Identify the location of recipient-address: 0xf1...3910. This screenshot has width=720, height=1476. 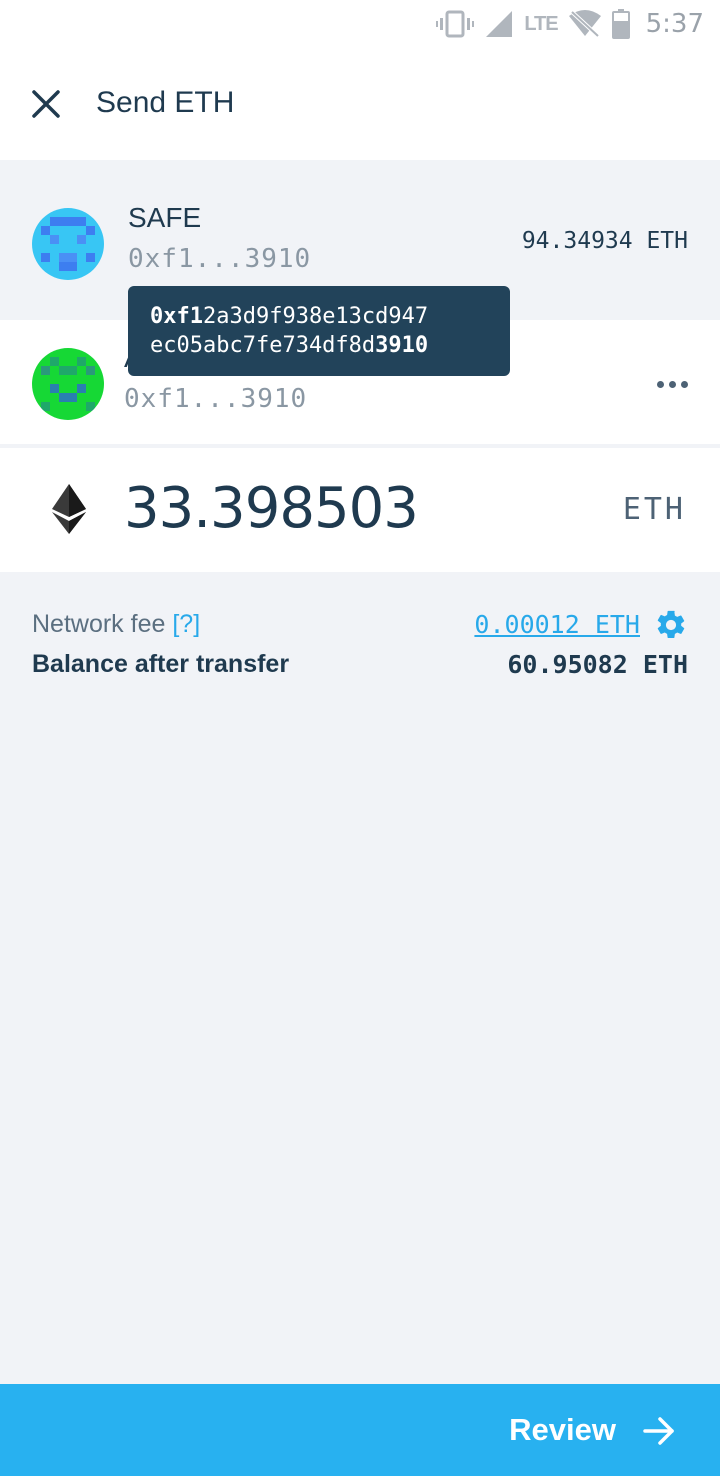
(215, 399).